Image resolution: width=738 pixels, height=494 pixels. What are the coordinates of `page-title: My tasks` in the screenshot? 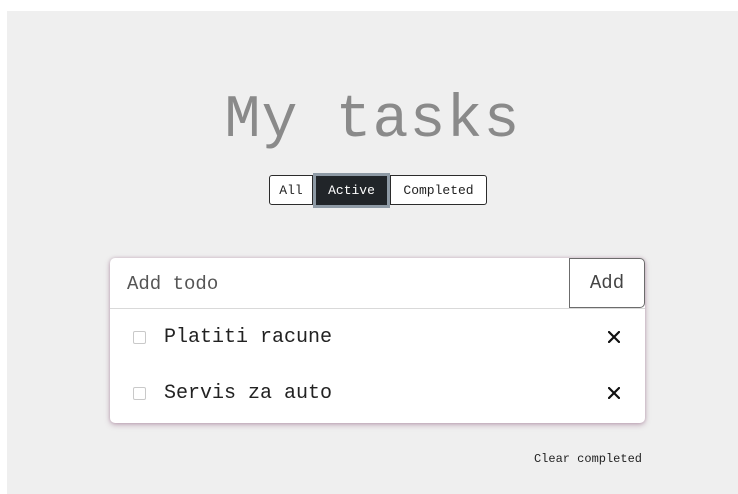 It's located at (372, 121).